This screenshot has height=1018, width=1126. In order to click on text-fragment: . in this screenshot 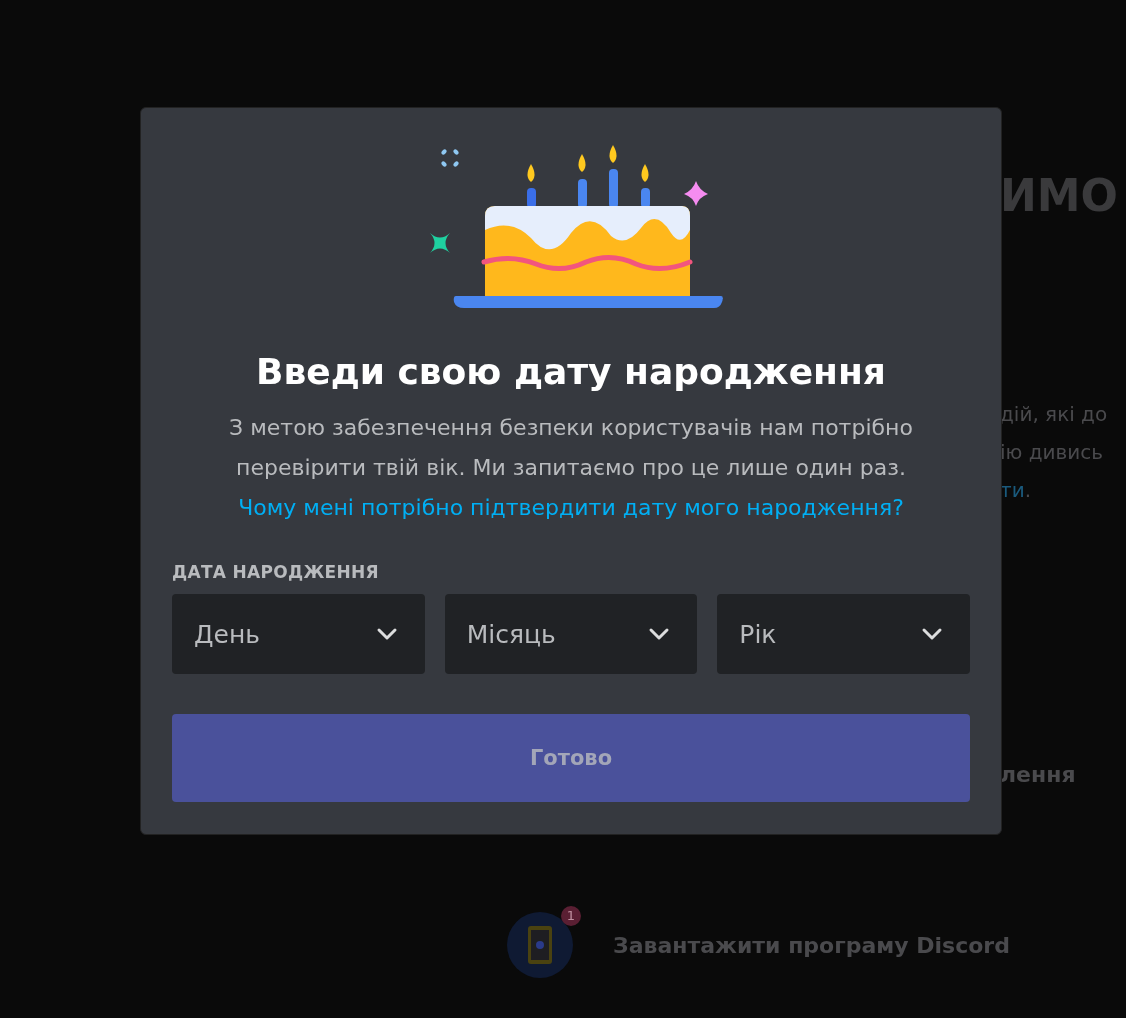, I will do `click(1027, 490)`.